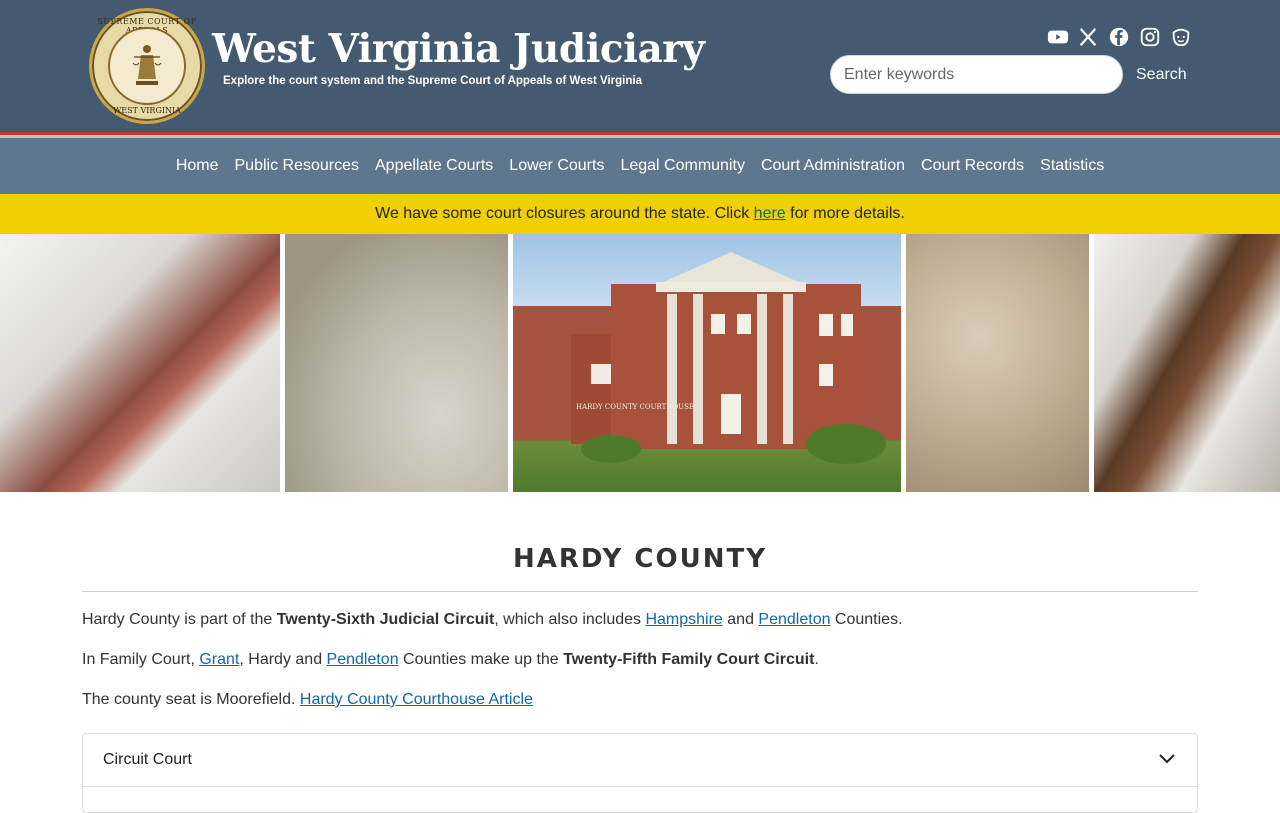 This screenshot has width=1280, height=813. Describe the element at coordinates (570, 619) in the screenshot. I see `text: , which also includes` at that location.